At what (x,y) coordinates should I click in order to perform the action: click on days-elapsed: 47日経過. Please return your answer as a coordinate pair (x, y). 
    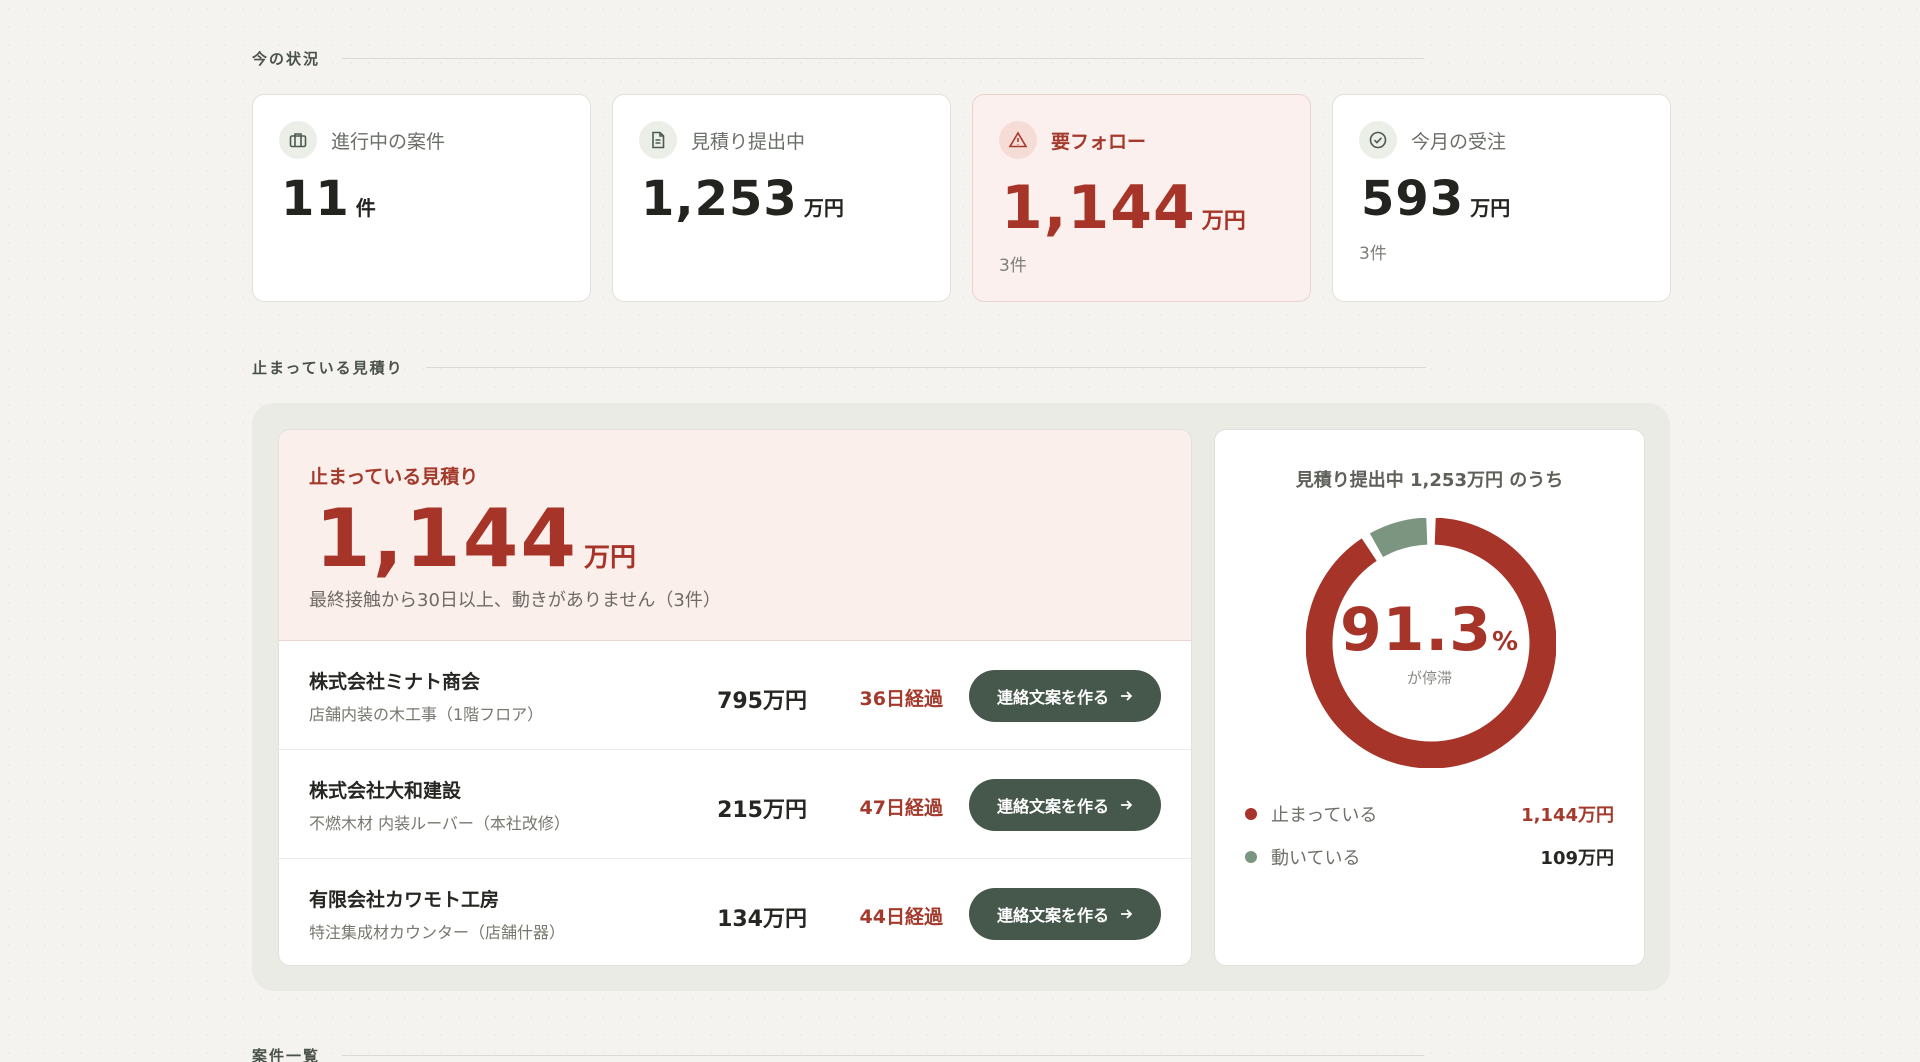
    Looking at the image, I should click on (901, 808).